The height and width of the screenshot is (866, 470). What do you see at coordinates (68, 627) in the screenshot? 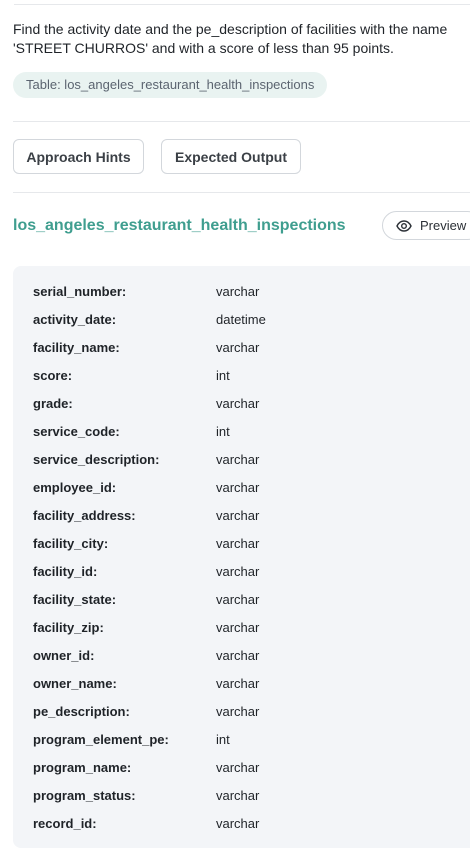
I see `column-name: facility_zip:` at bounding box center [68, 627].